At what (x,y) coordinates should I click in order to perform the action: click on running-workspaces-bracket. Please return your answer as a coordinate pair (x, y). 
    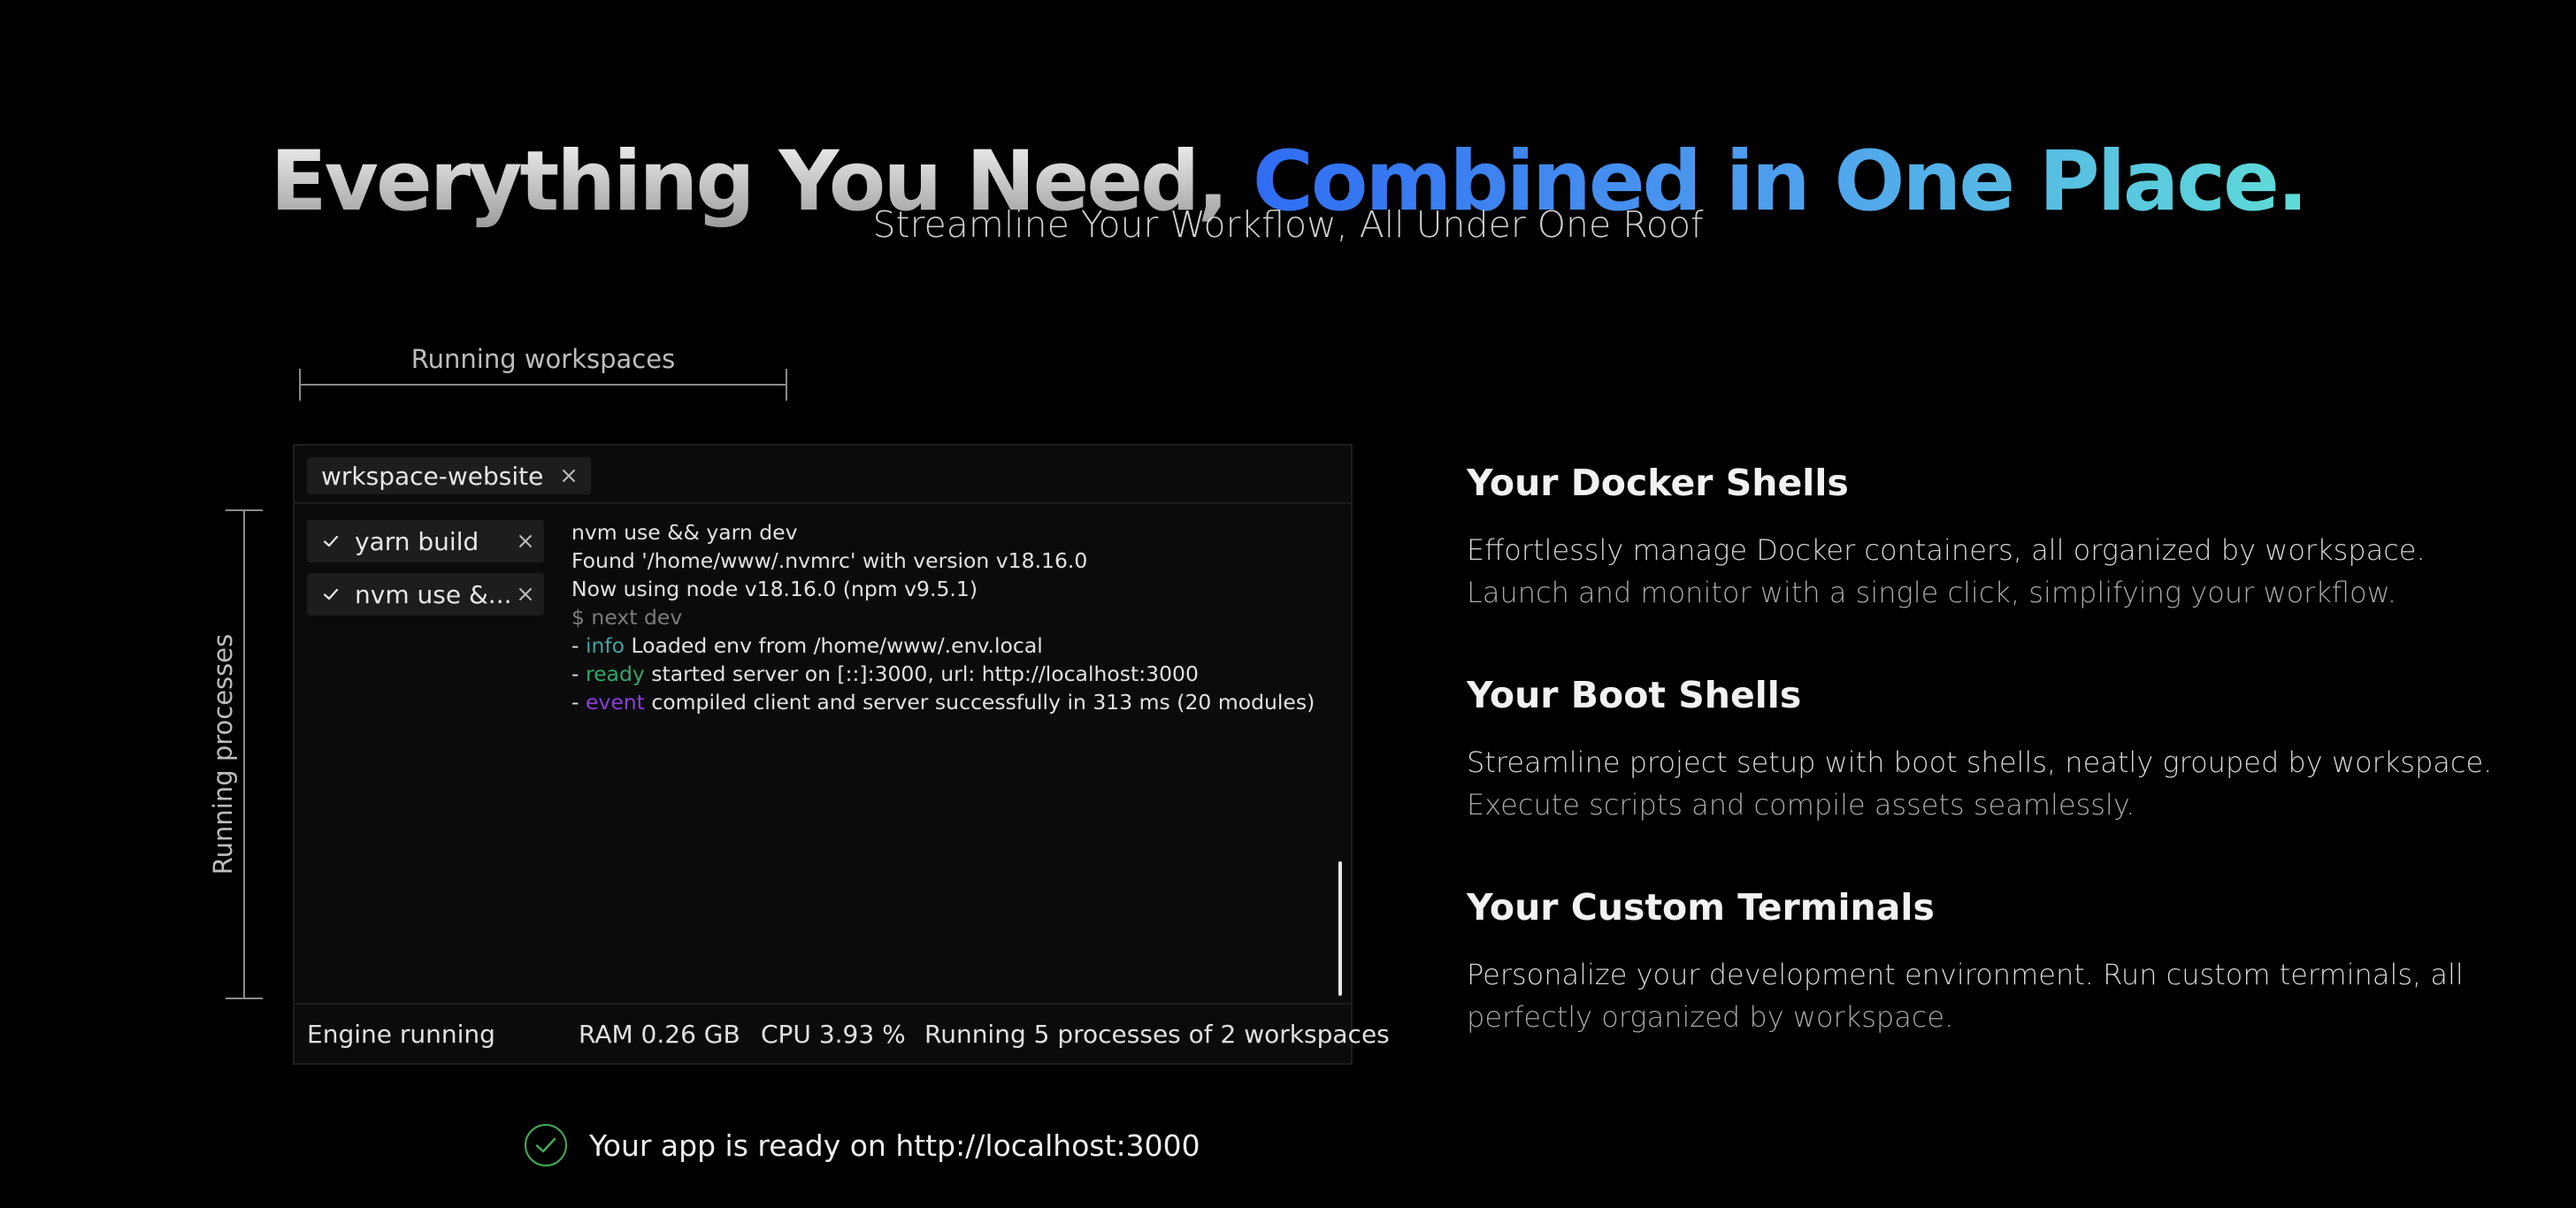
    Looking at the image, I should click on (543, 385).